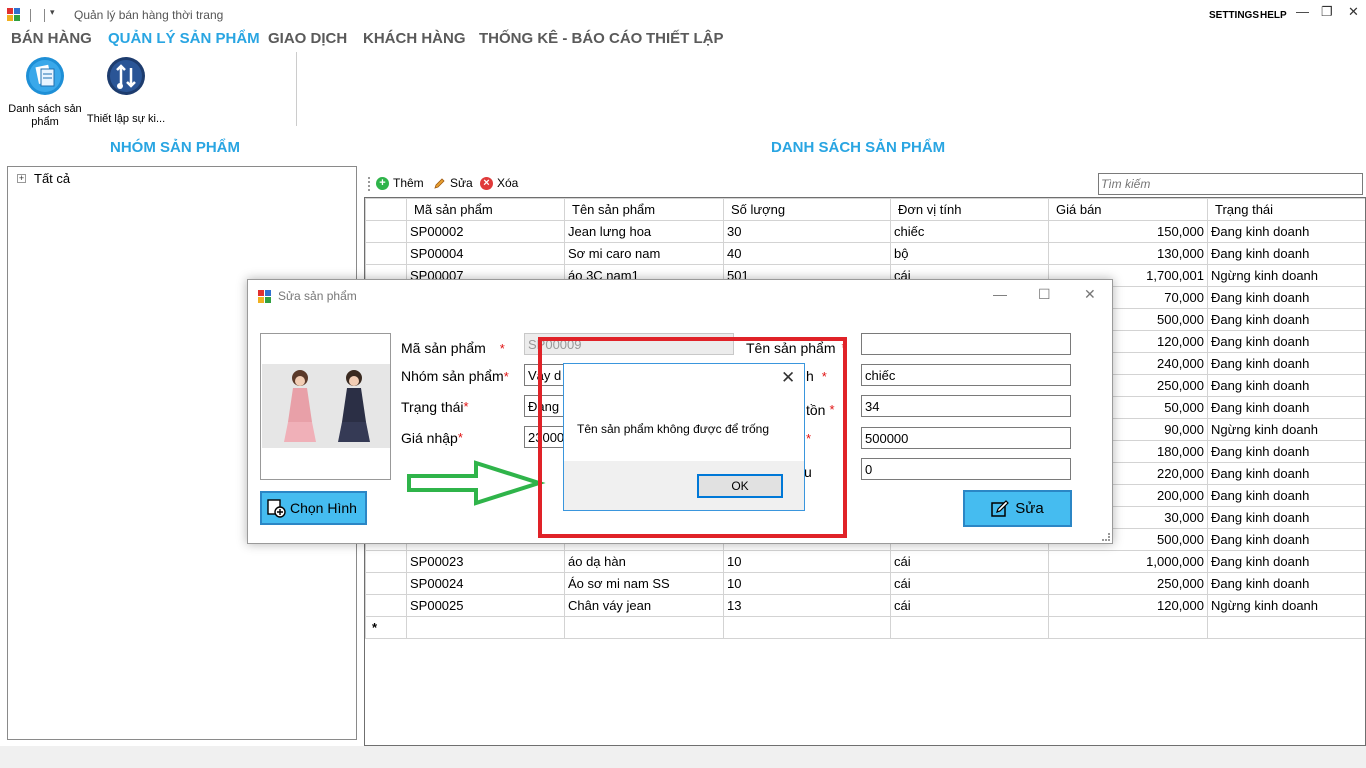 This screenshot has height=768, width=1366. Describe the element at coordinates (485, 561) in the screenshot. I see `table-cell: SP00023` at that location.